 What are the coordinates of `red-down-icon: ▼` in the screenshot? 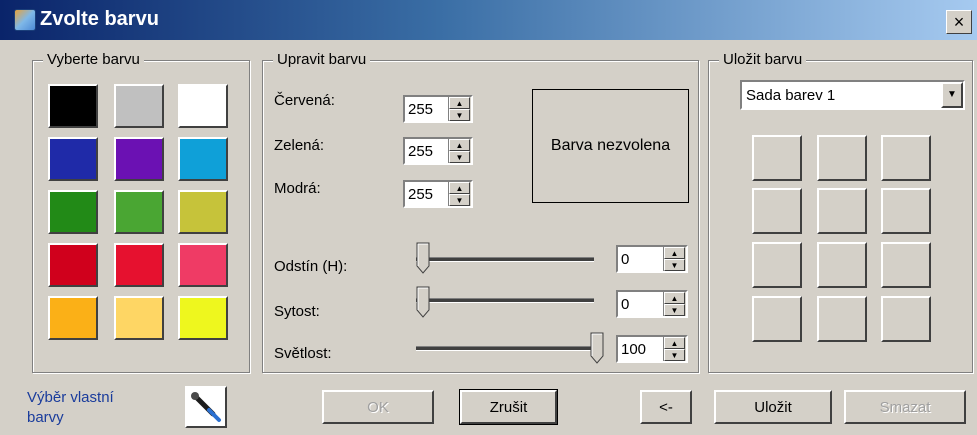 It's located at (459, 115).